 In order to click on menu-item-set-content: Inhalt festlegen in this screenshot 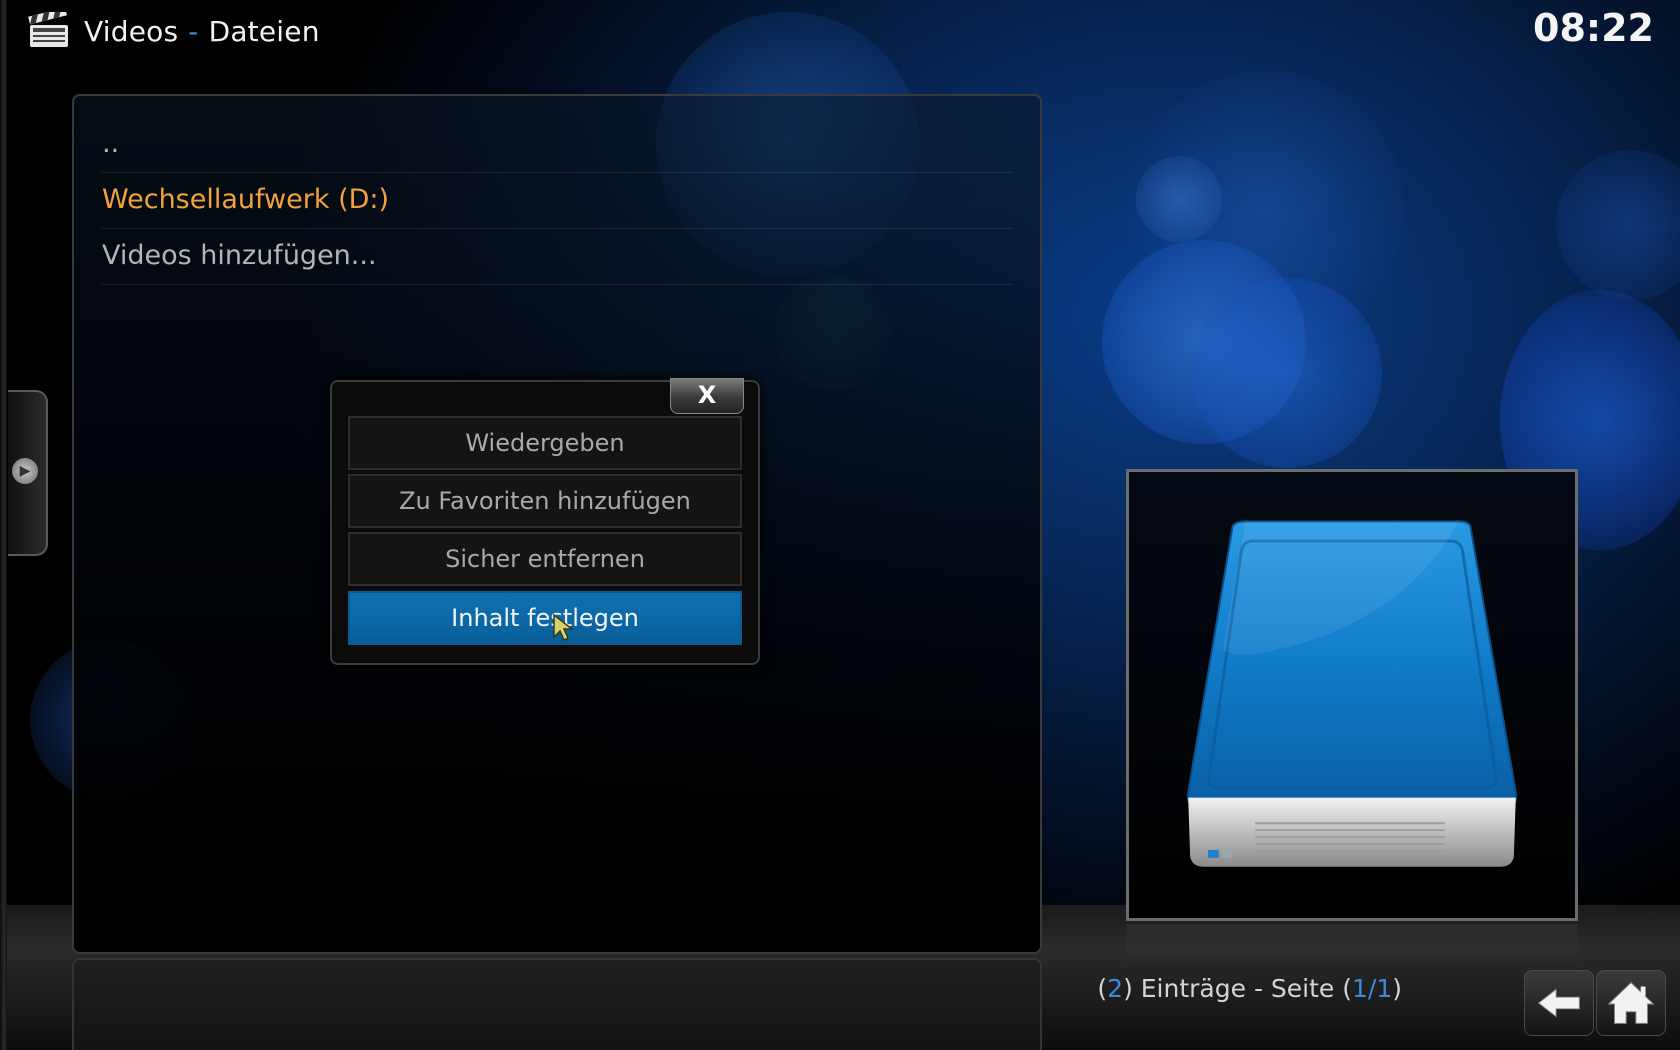, I will do `click(545, 618)`.